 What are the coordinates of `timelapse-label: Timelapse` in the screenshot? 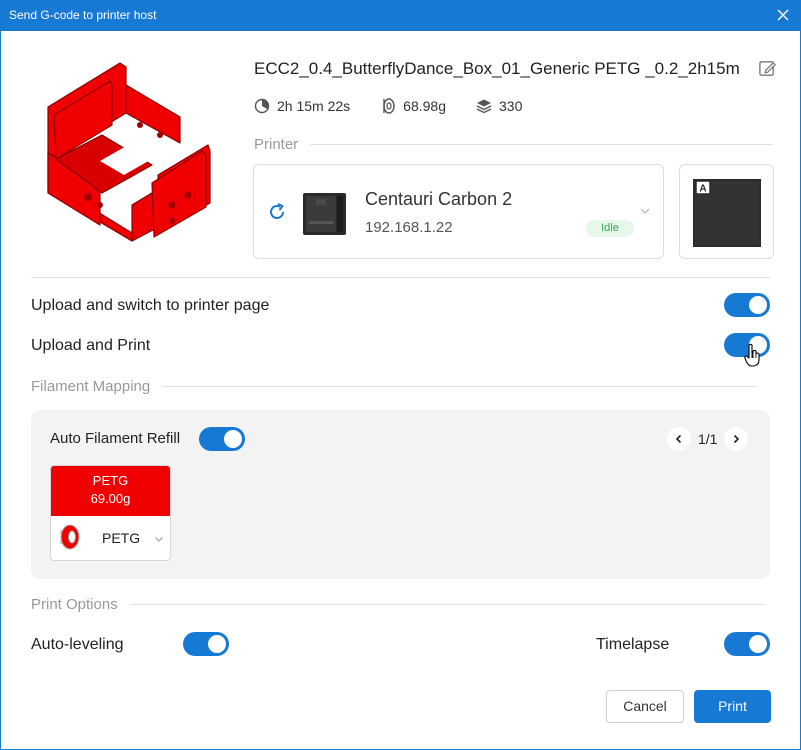 It's located at (633, 644).